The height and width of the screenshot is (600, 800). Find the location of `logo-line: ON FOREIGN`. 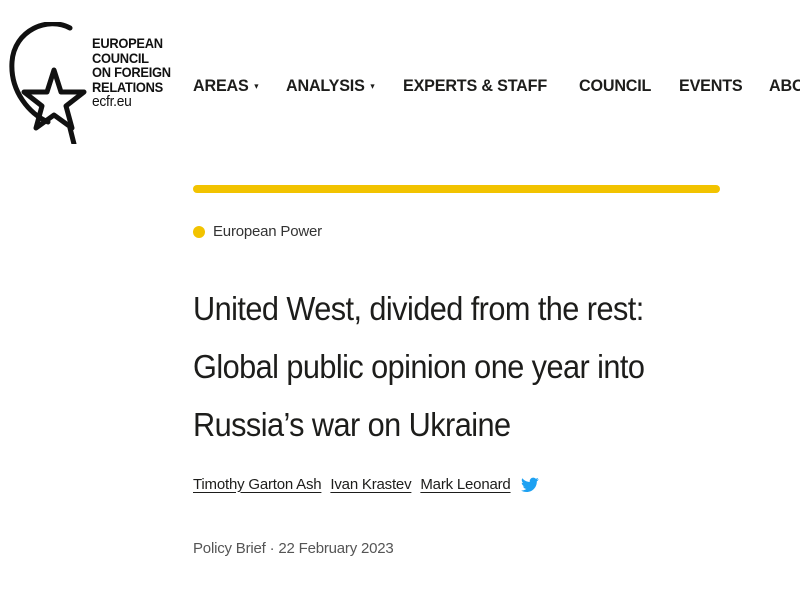

logo-line: ON FOREIGN is located at coordinates (131, 72).